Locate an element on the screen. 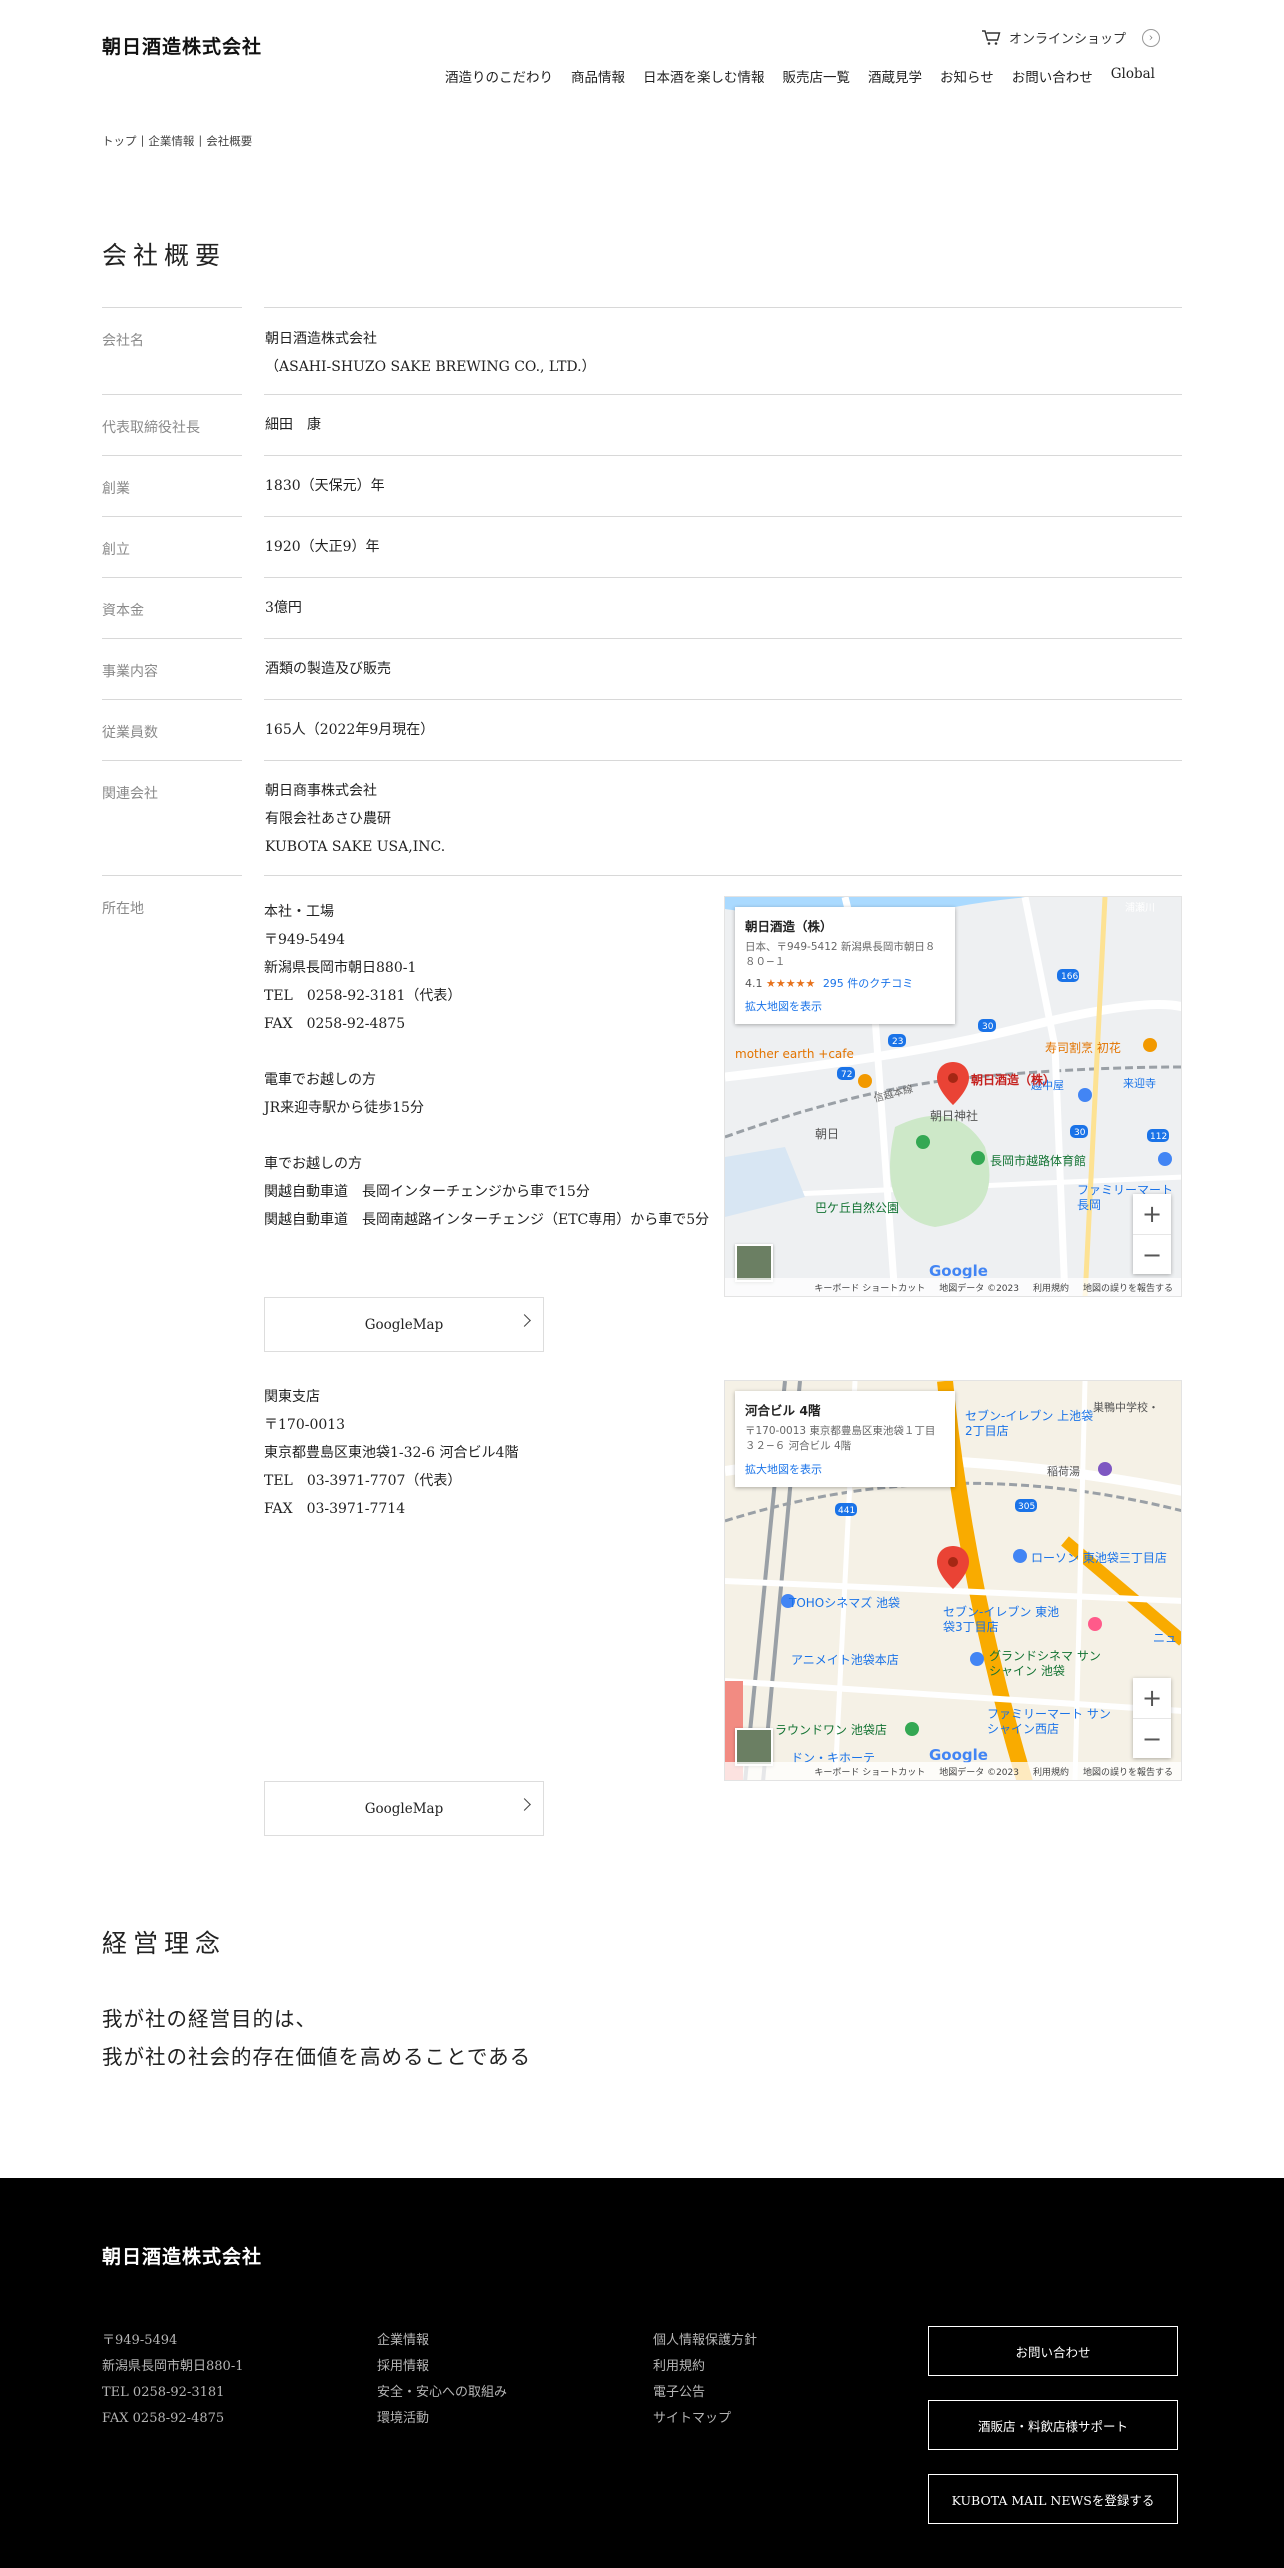  nav-global: Global is located at coordinates (1133, 76).